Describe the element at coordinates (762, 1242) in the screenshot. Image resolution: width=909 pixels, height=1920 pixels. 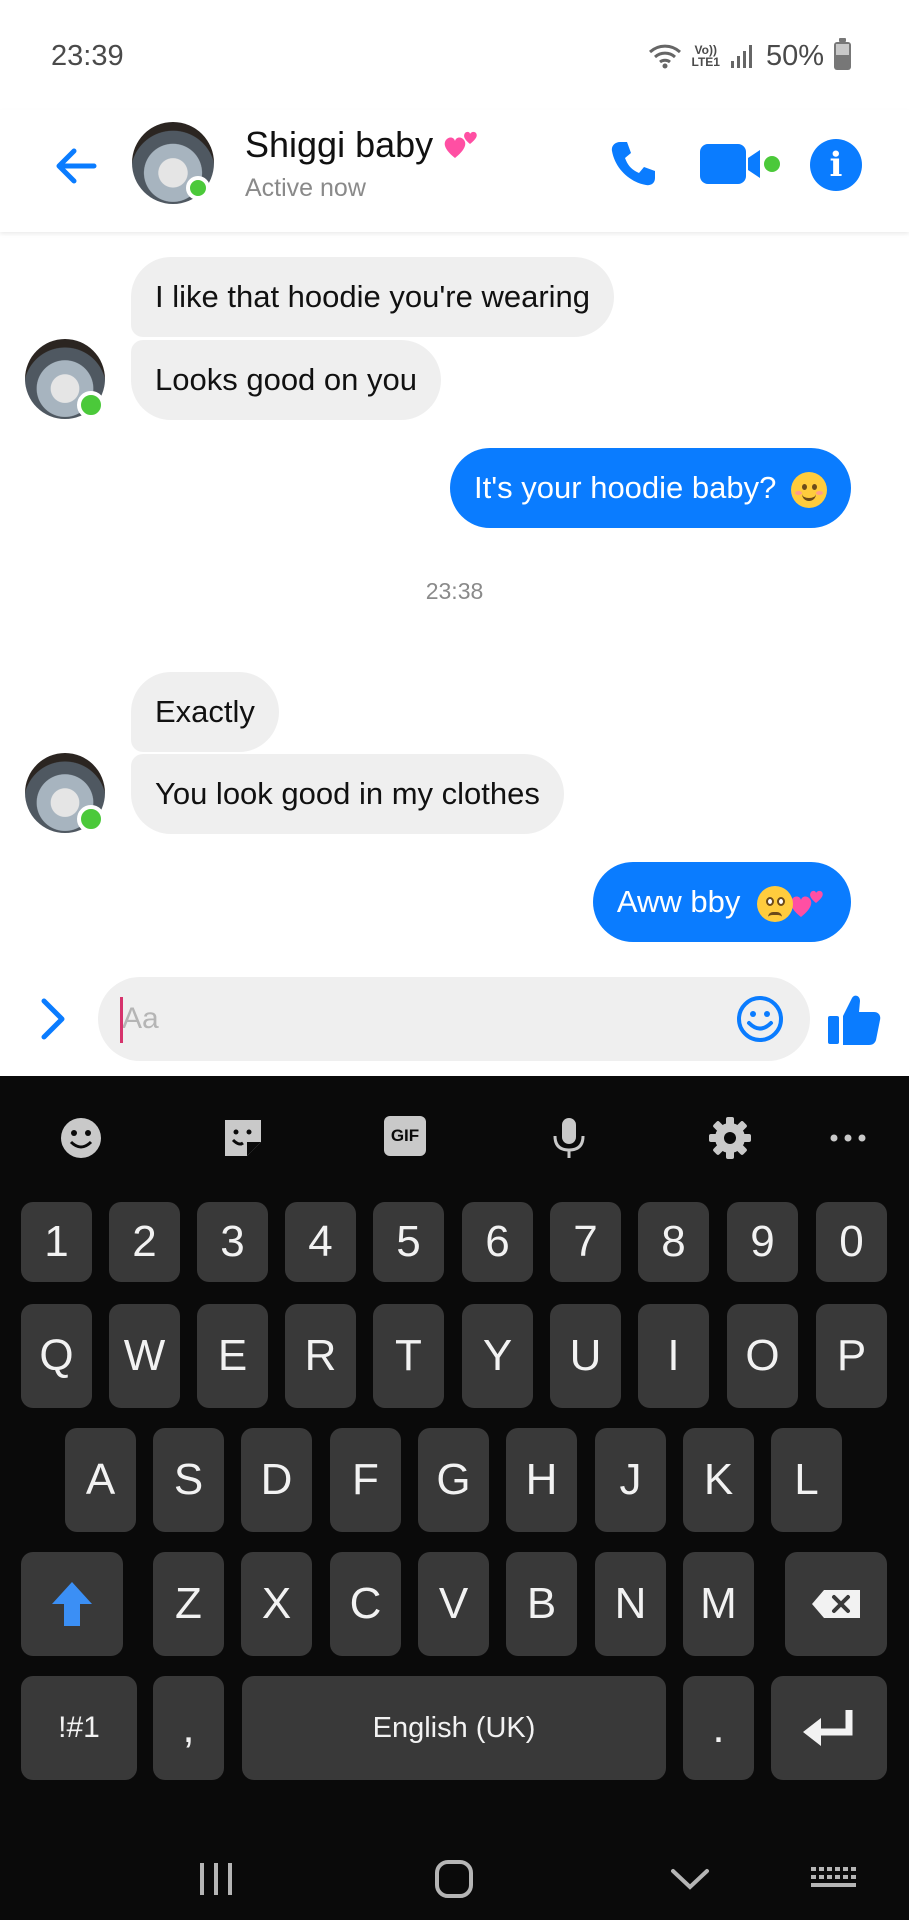
I see `key-9: 9` at that location.